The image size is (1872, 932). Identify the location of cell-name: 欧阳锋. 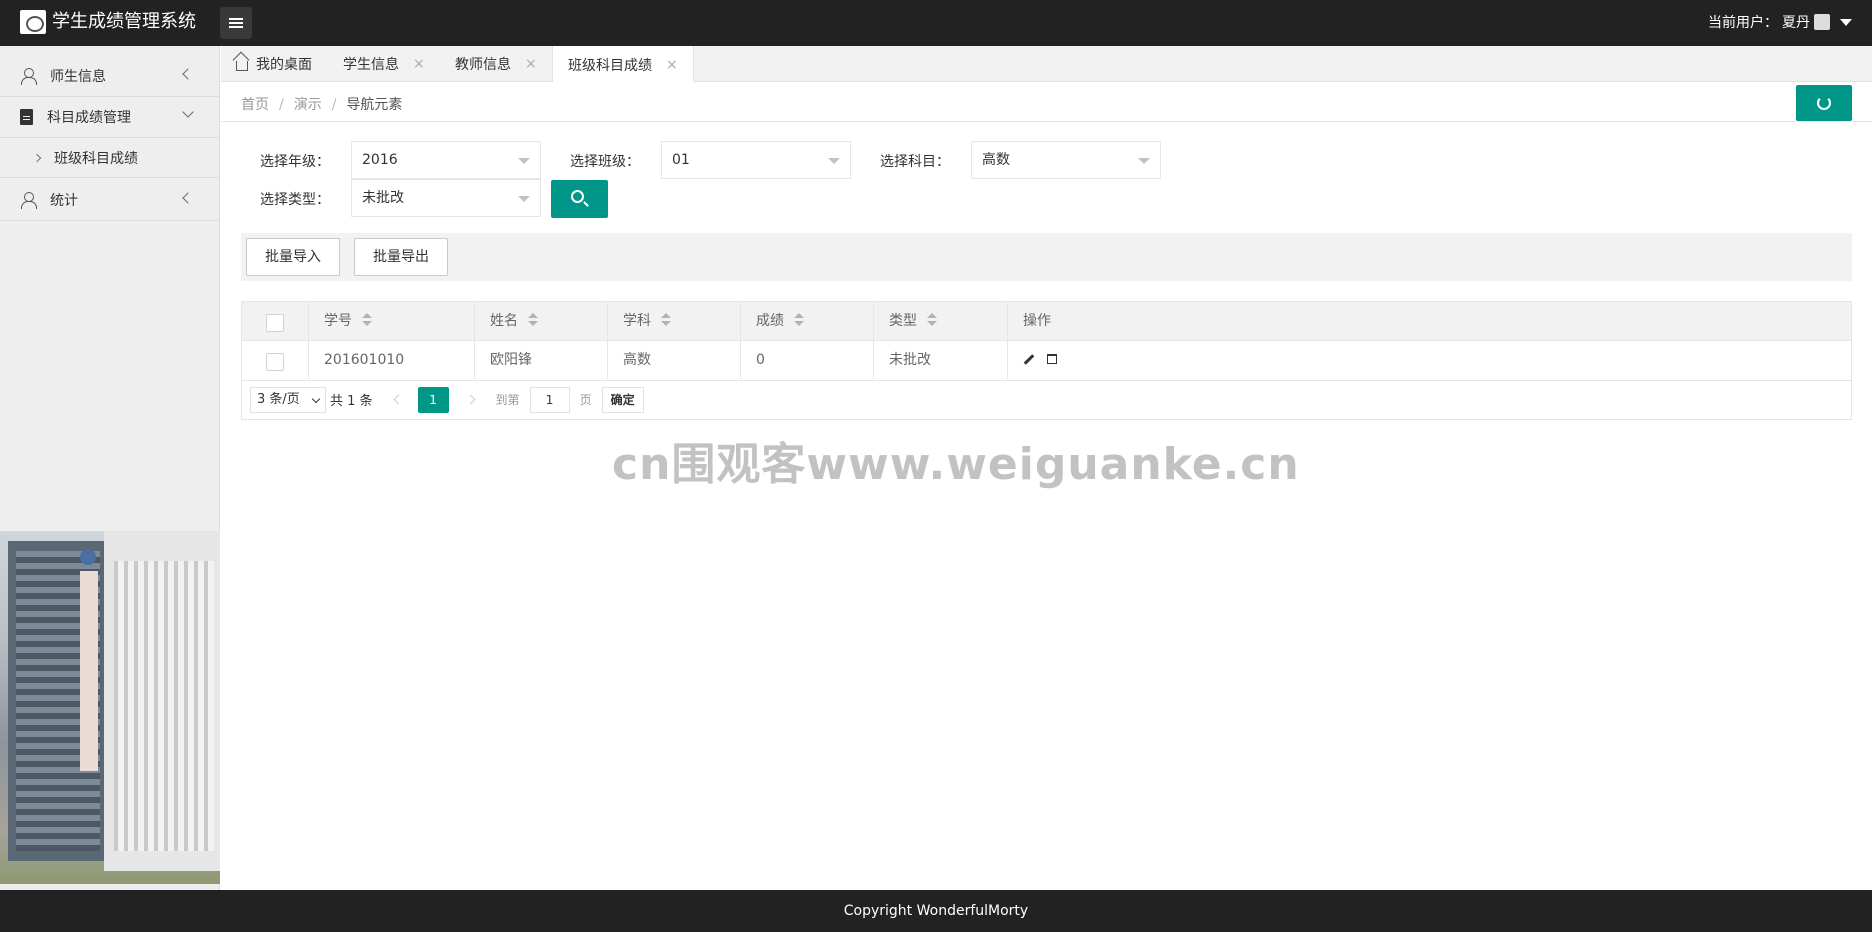
(541, 360).